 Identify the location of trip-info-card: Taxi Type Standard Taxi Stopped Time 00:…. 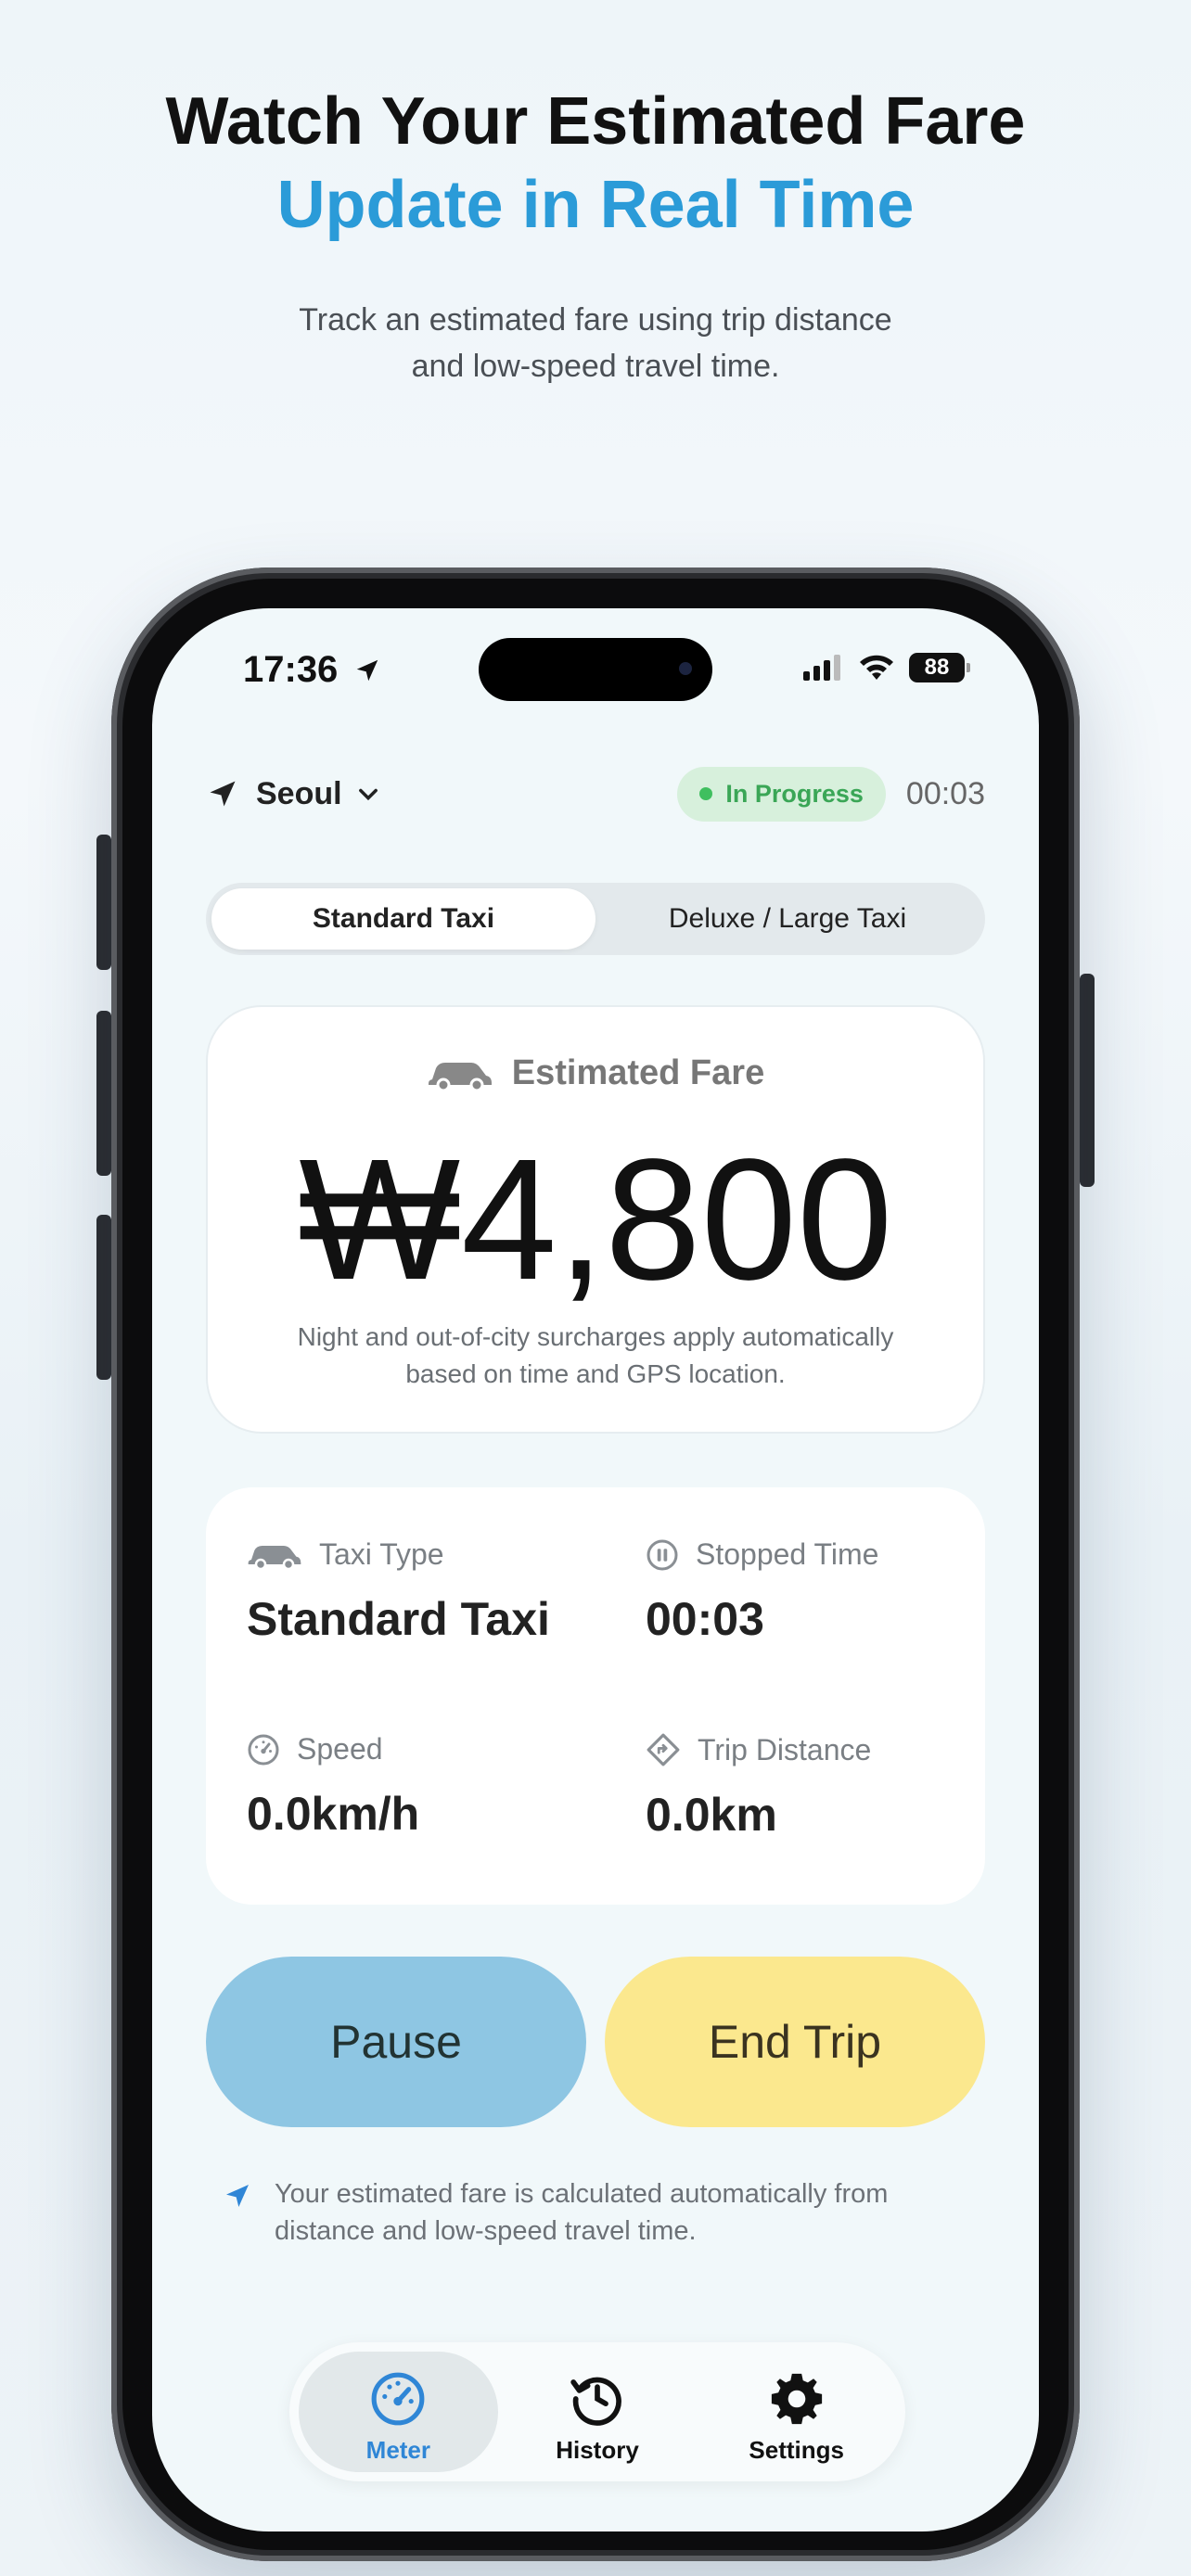
(595, 1696).